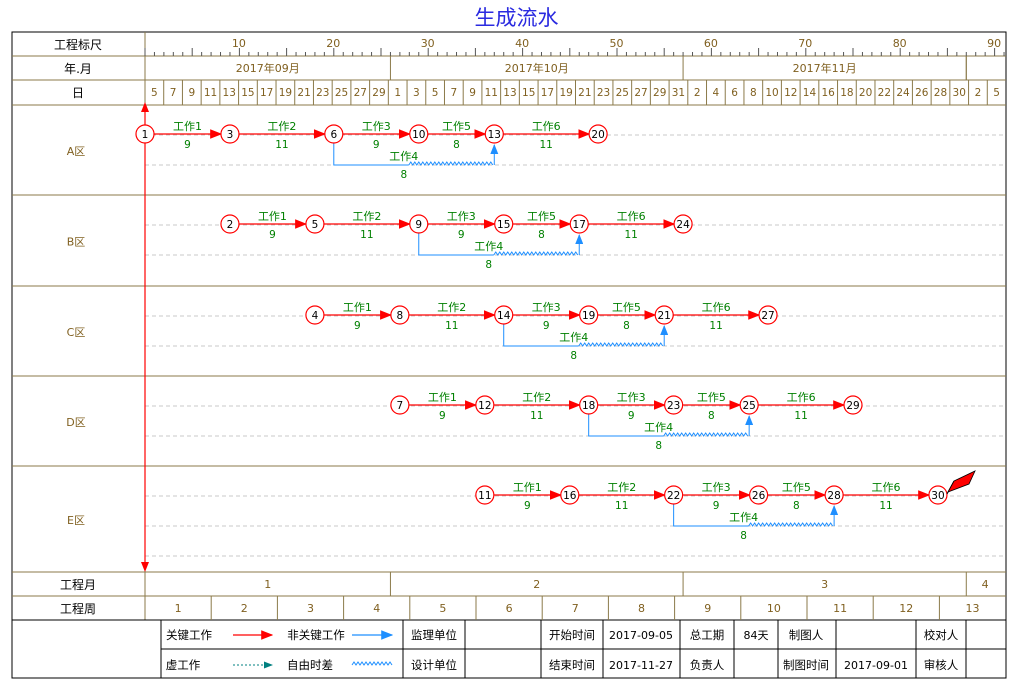  I want to click on day-label: 5, so click(154, 93).